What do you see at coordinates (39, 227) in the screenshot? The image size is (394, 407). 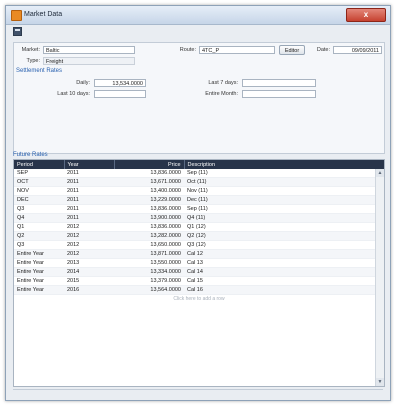 I see `cell-period: Q1` at bounding box center [39, 227].